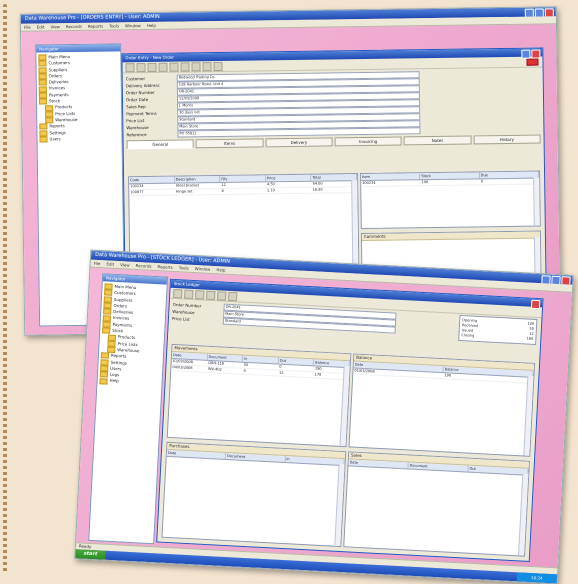  Describe the element at coordinates (532, 62) in the screenshot. I see `alert-button` at that location.